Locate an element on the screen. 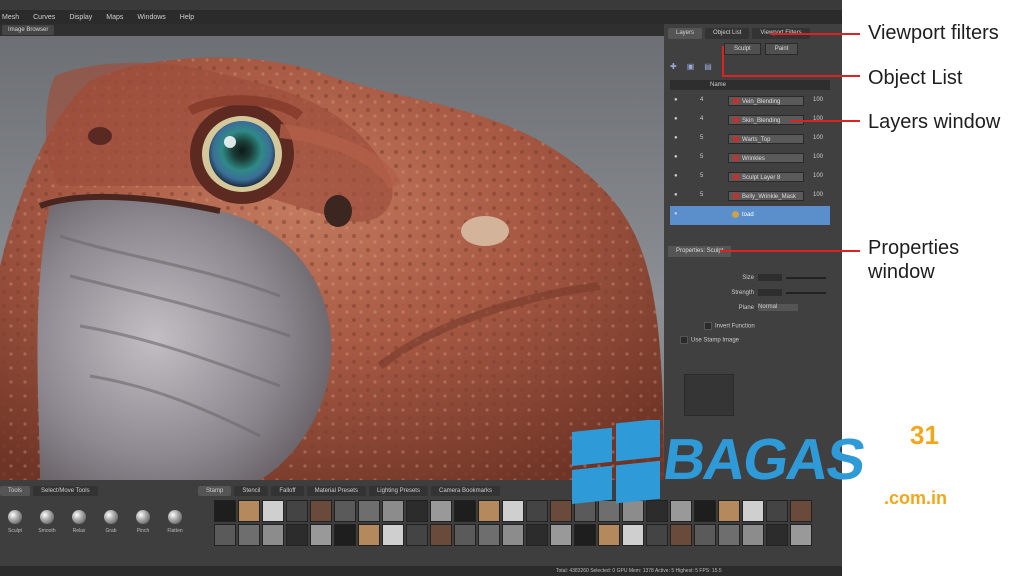  tab-tools: Tools is located at coordinates (15, 491).